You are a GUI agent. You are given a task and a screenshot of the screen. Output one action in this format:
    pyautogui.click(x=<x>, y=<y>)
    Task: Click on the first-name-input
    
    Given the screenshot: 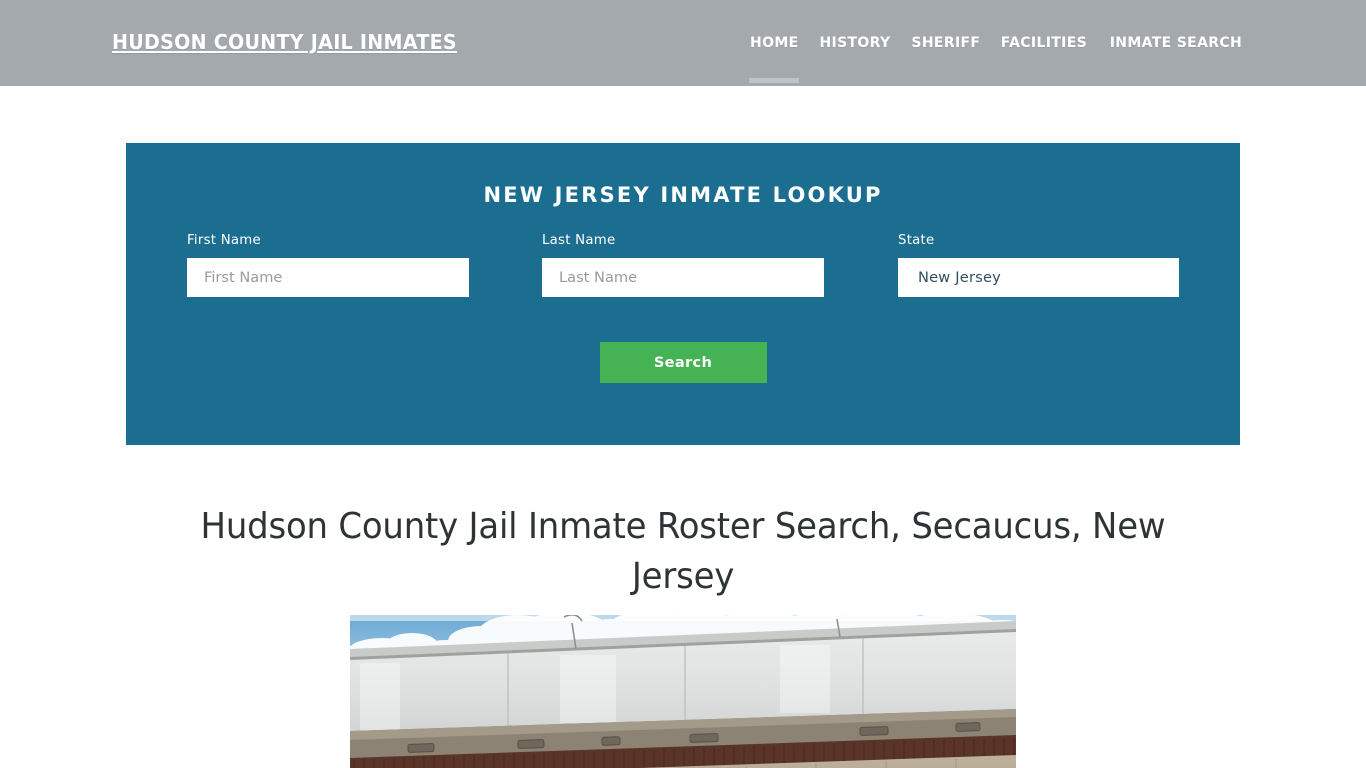 What is the action you would take?
    pyautogui.click(x=328, y=277)
    